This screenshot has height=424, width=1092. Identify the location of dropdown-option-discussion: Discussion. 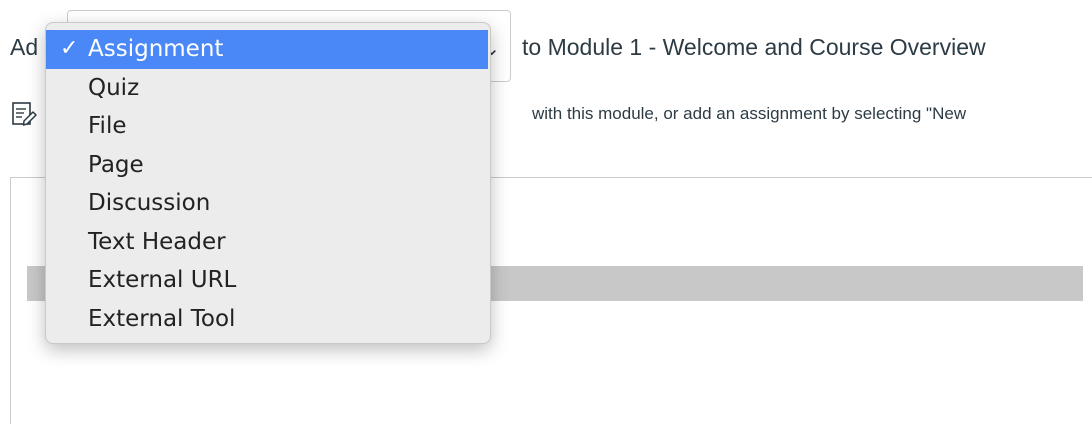
(268, 203).